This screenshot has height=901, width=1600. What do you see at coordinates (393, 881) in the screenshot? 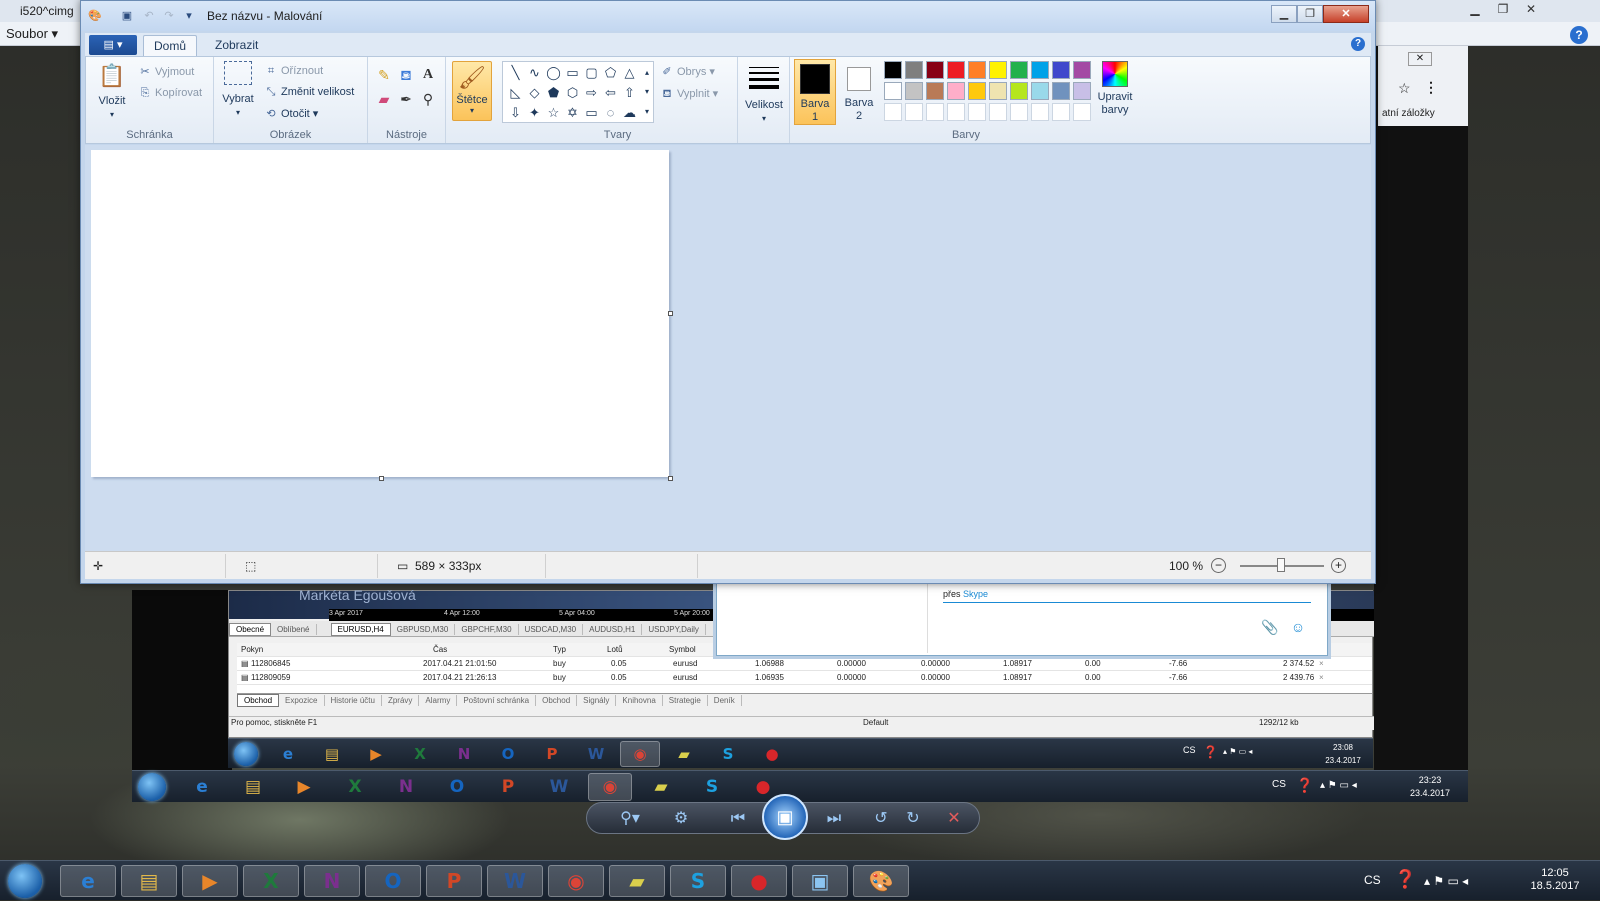
I see `outlook-icon: O` at bounding box center [393, 881].